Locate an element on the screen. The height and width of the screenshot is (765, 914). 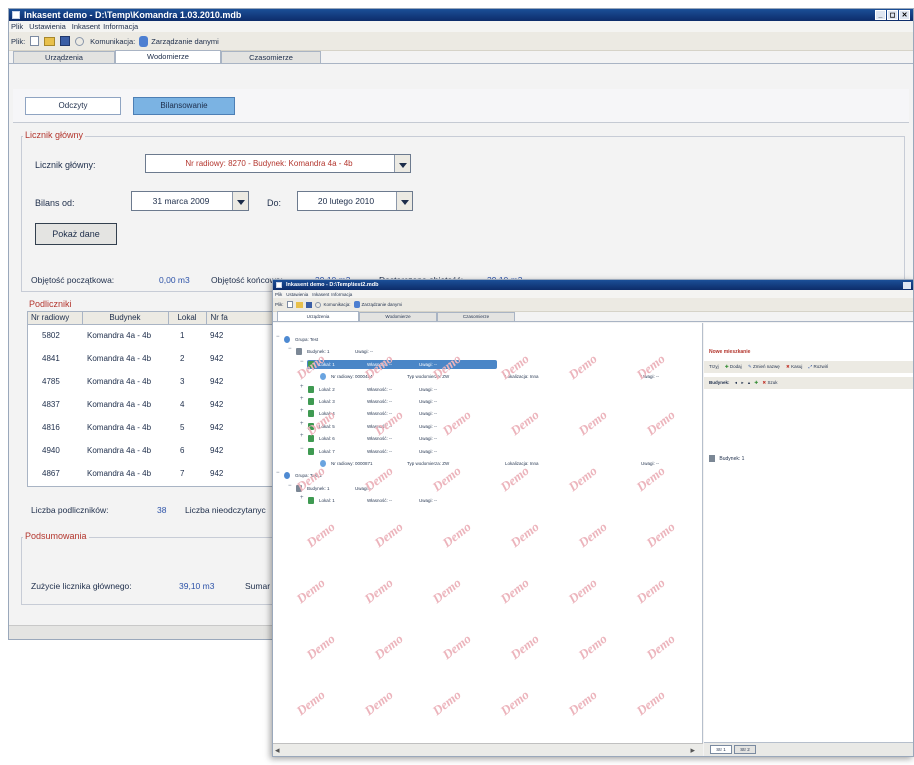
scroll-left-icon: ◂ is located at coordinates (277, 750).